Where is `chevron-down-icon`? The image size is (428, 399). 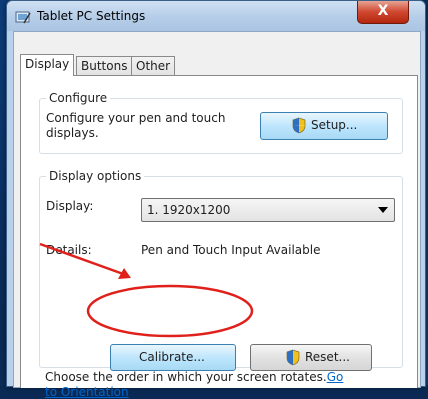 chevron-down-icon is located at coordinates (383, 210).